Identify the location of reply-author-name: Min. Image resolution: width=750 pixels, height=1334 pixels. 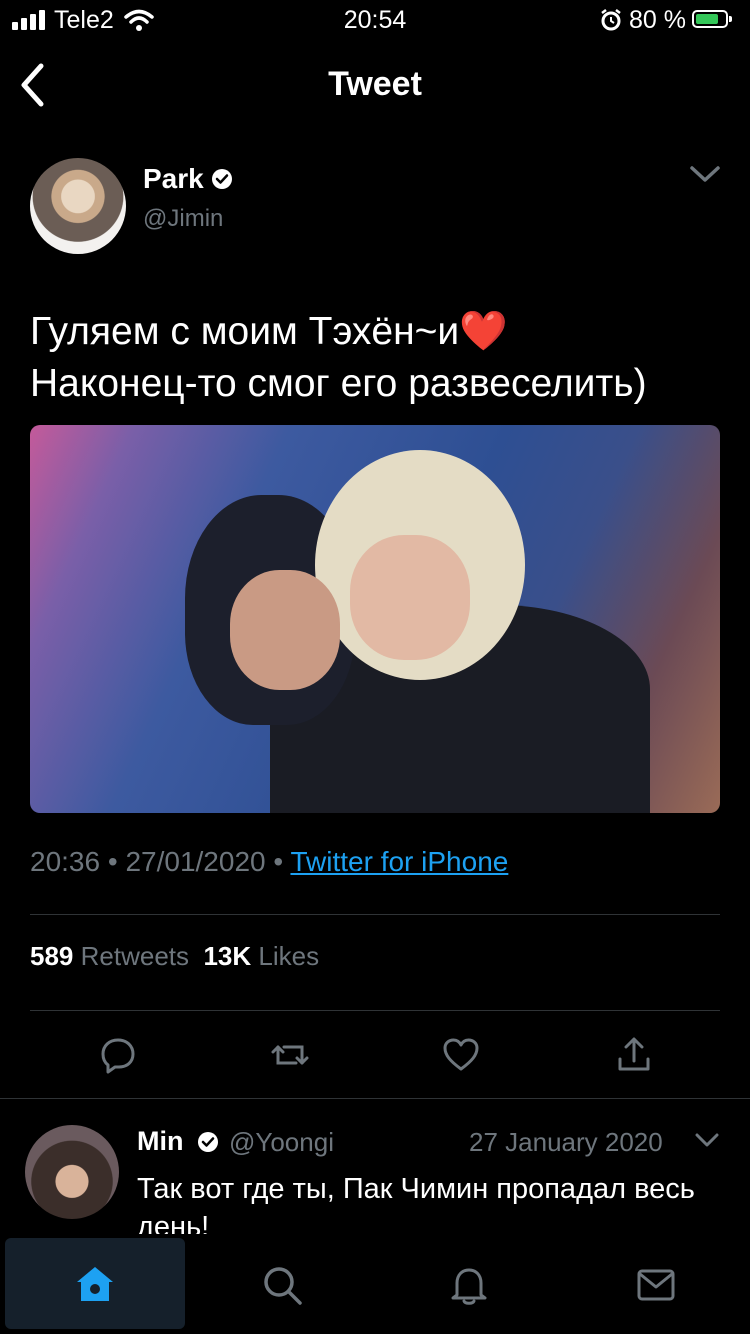
(160, 1141).